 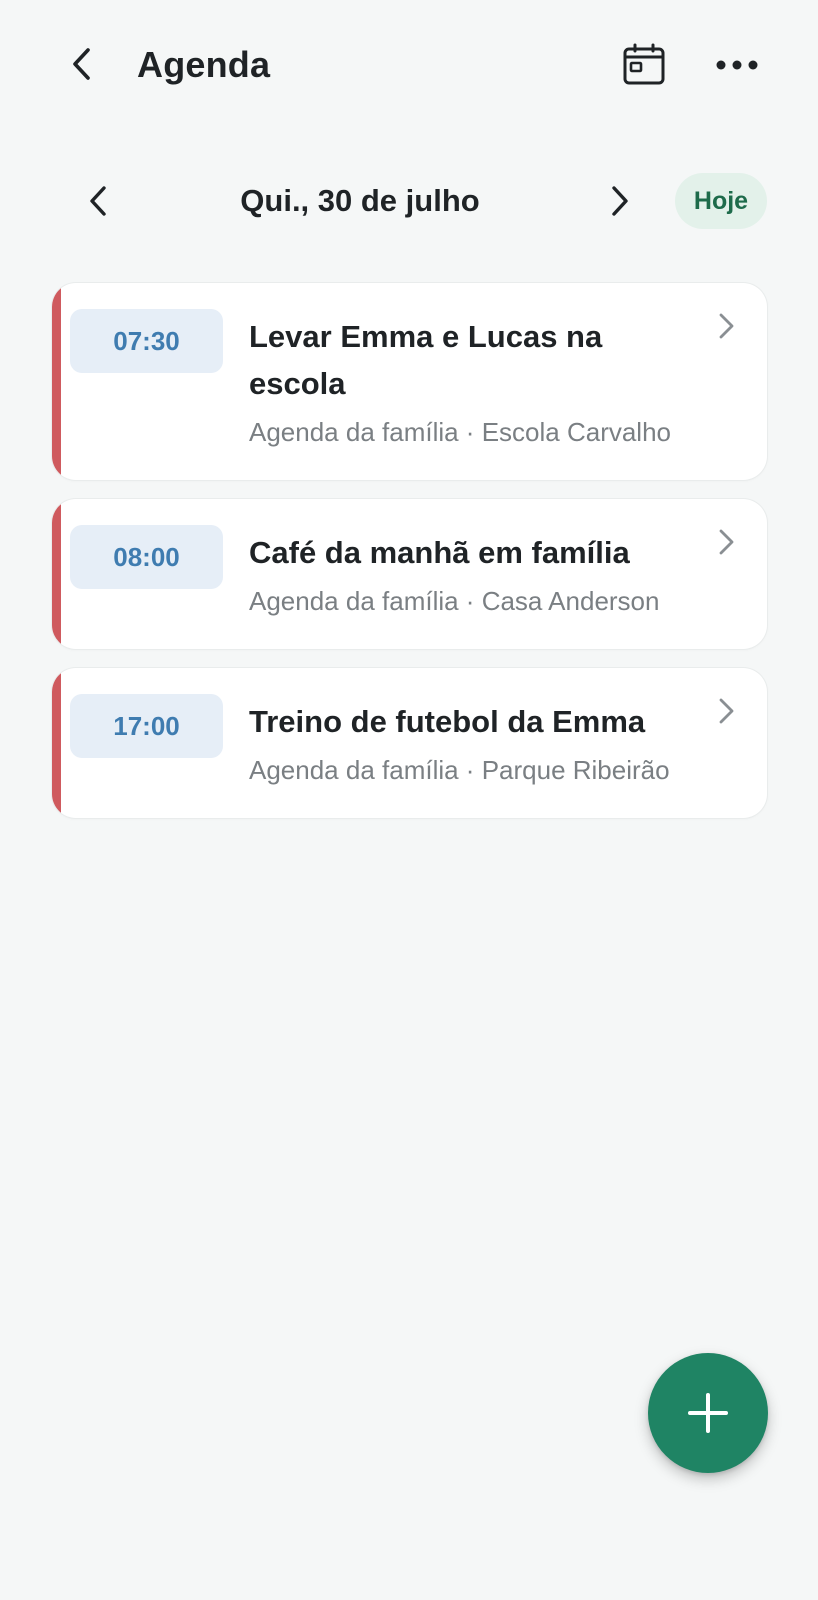 I want to click on plus-icon, so click(x=708, y=1413).